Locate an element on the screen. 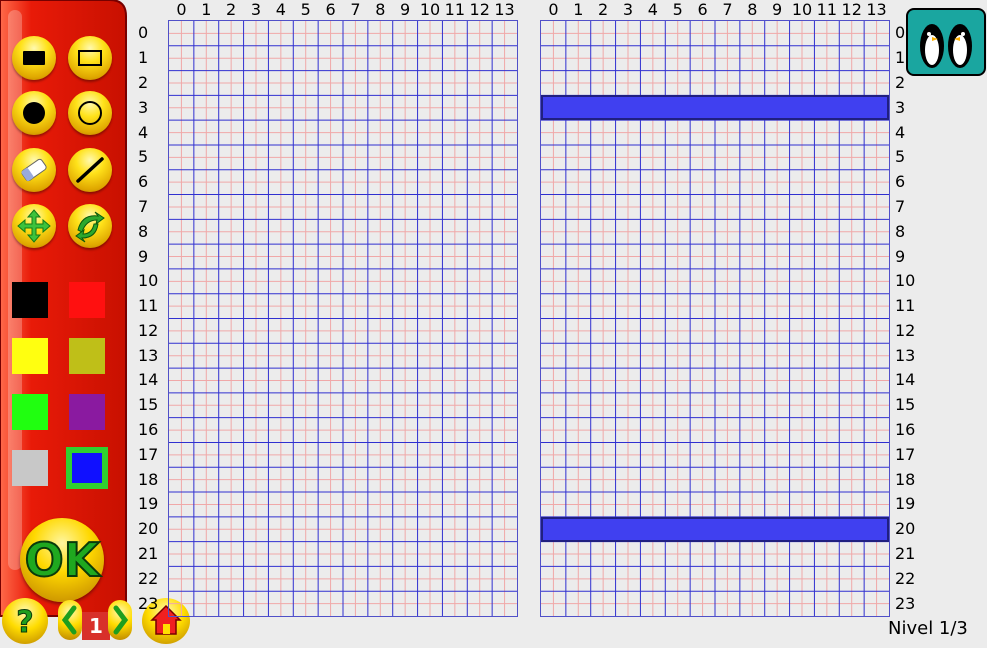 The image size is (987, 648). color-swatch-yellow is located at coordinates (30, 356).